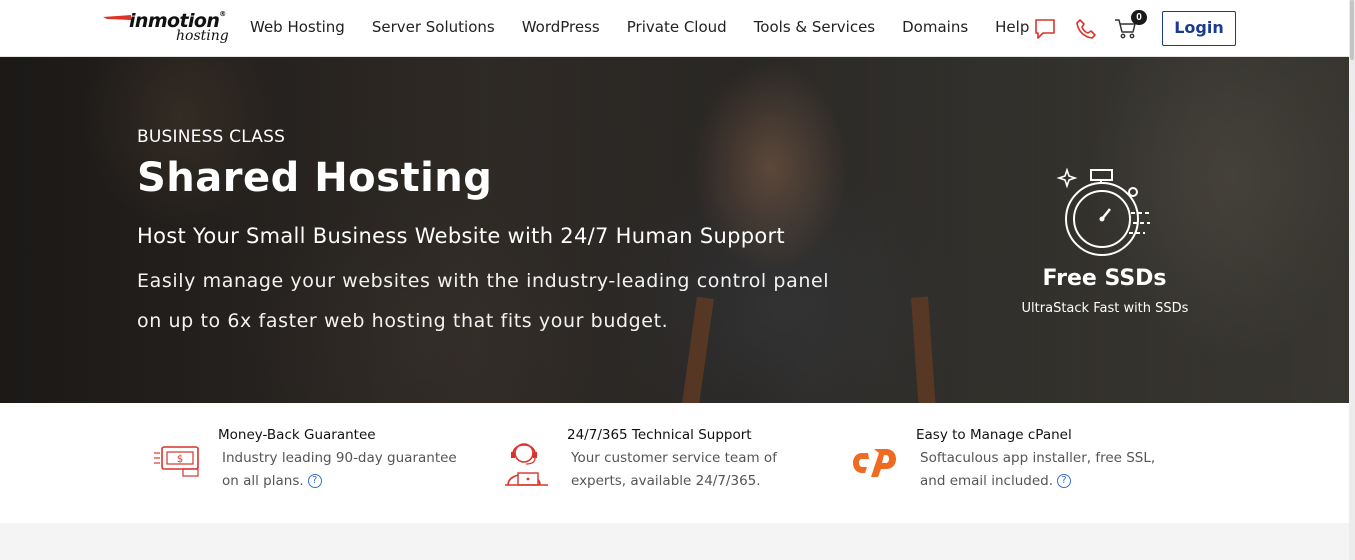 This screenshot has width=1355, height=560. Describe the element at coordinates (315, 178) in the screenshot. I see `hero-title: Shared Hosting` at that location.